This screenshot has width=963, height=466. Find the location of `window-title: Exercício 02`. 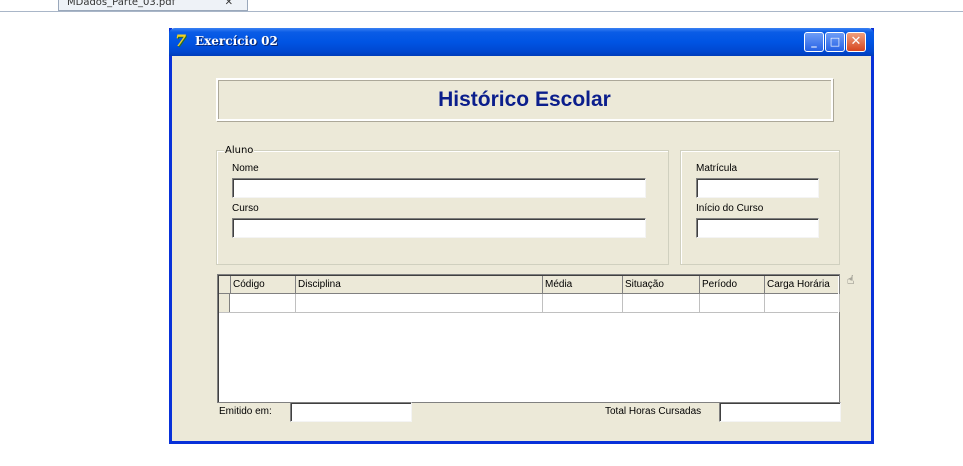

window-title: Exercício 02 is located at coordinates (236, 41).